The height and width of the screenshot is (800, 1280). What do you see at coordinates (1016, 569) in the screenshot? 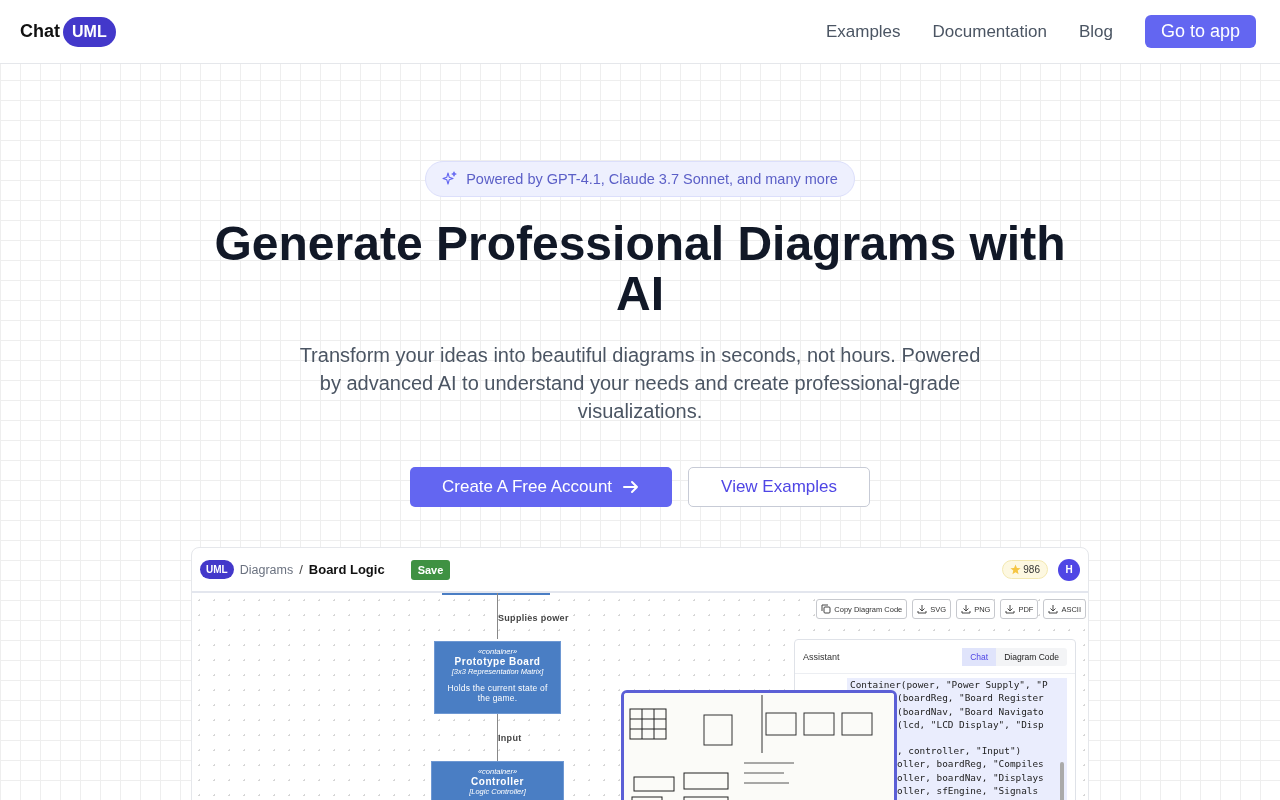
I see `star-icon` at bounding box center [1016, 569].